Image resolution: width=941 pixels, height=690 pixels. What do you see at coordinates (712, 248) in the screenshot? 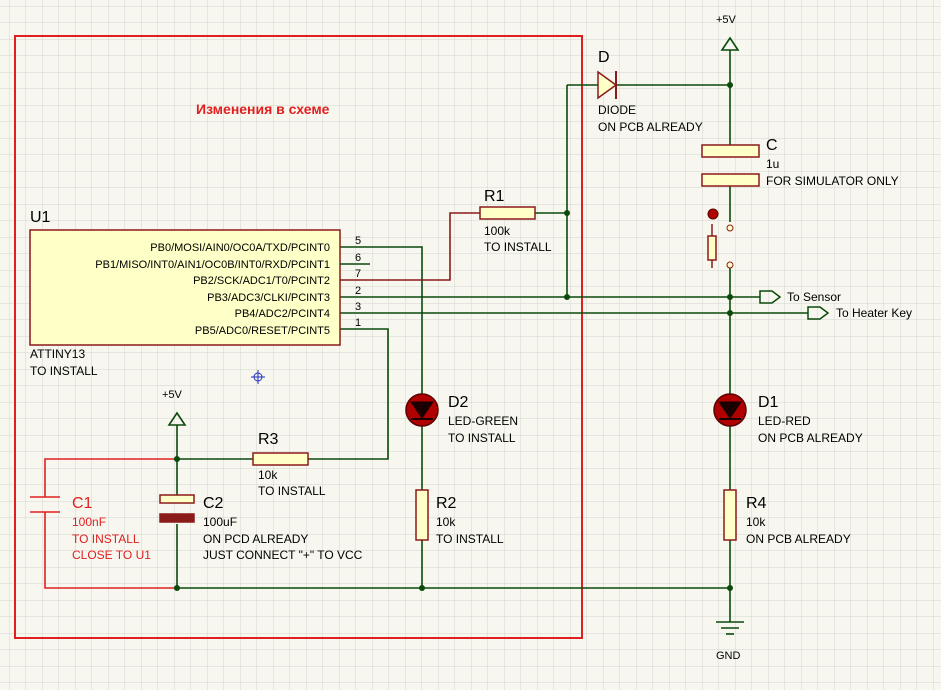
I see `switch-body` at bounding box center [712, 248].